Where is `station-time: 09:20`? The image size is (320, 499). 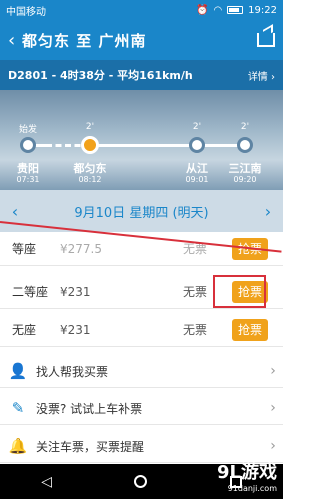 station-time: 09:20 is located at coordinates (245, 179).